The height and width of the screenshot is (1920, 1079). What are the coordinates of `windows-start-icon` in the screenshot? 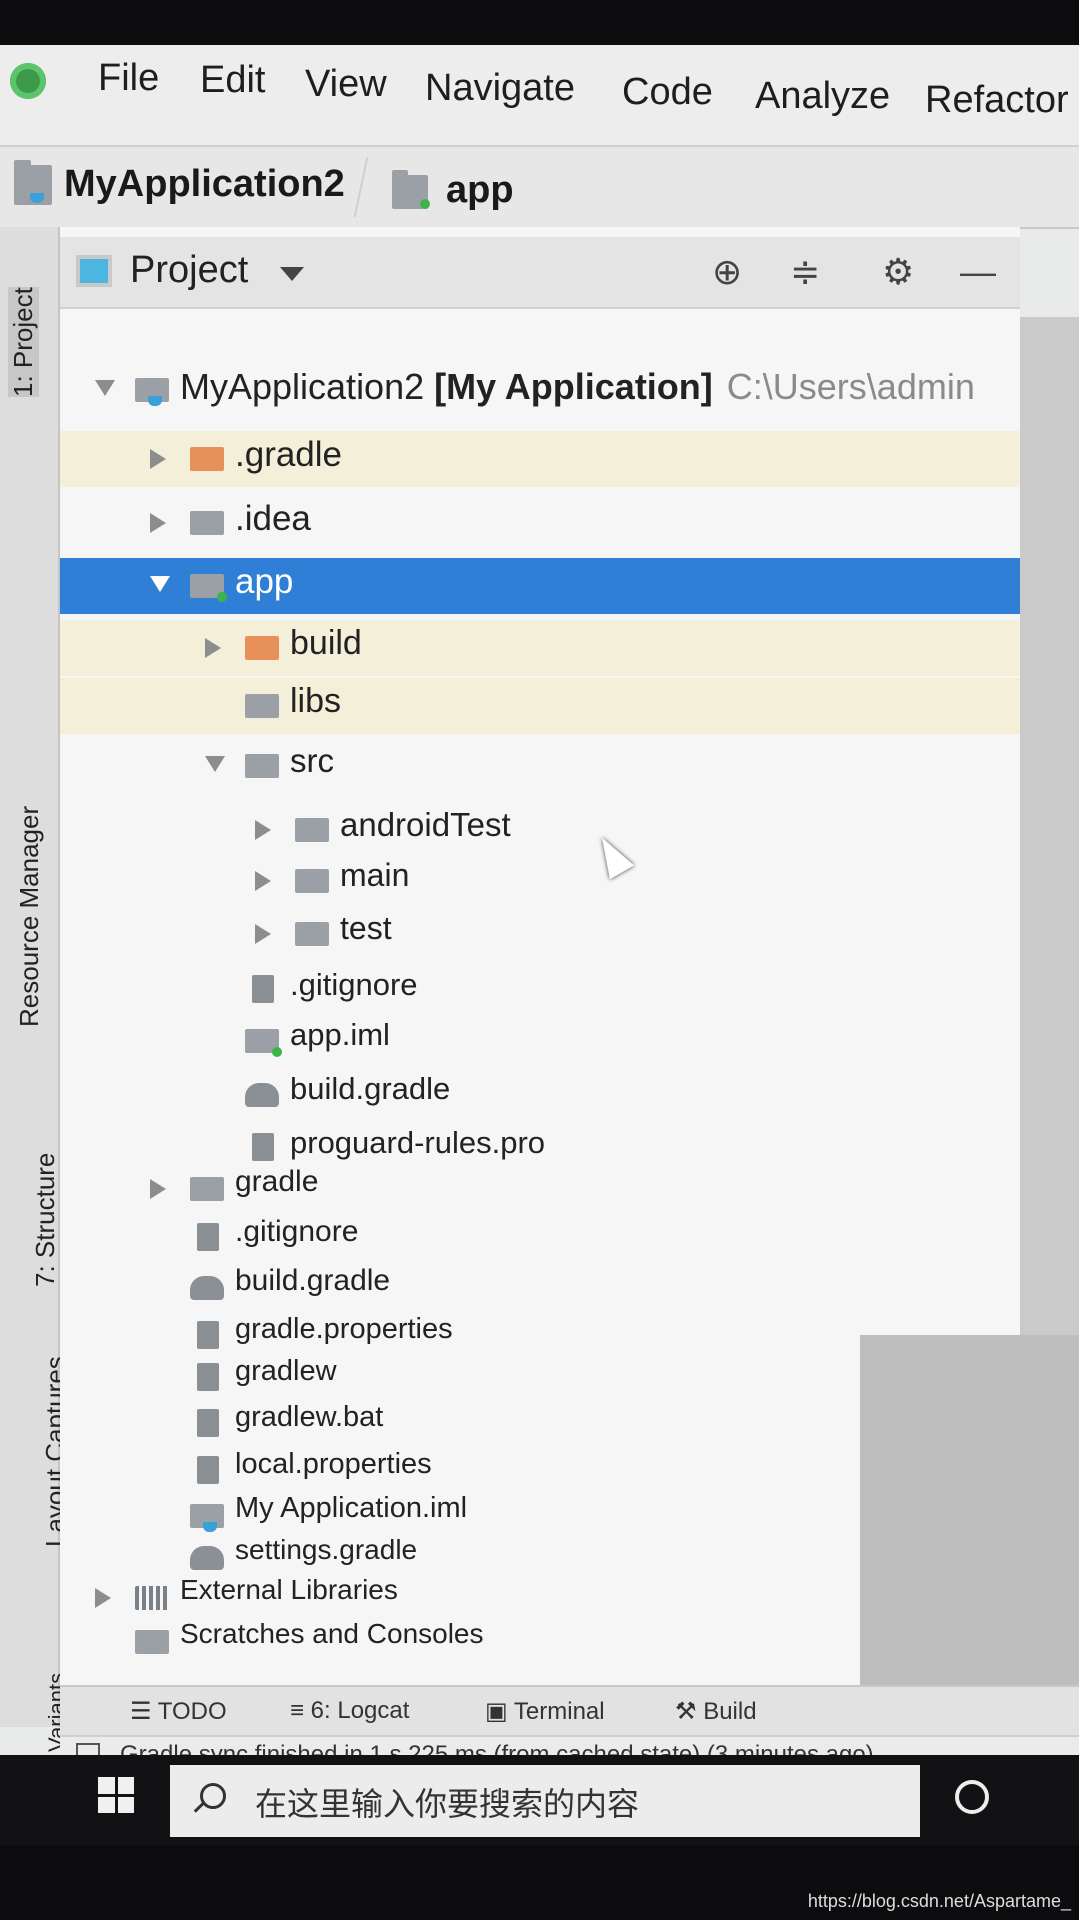 It's located at (116, 1795).